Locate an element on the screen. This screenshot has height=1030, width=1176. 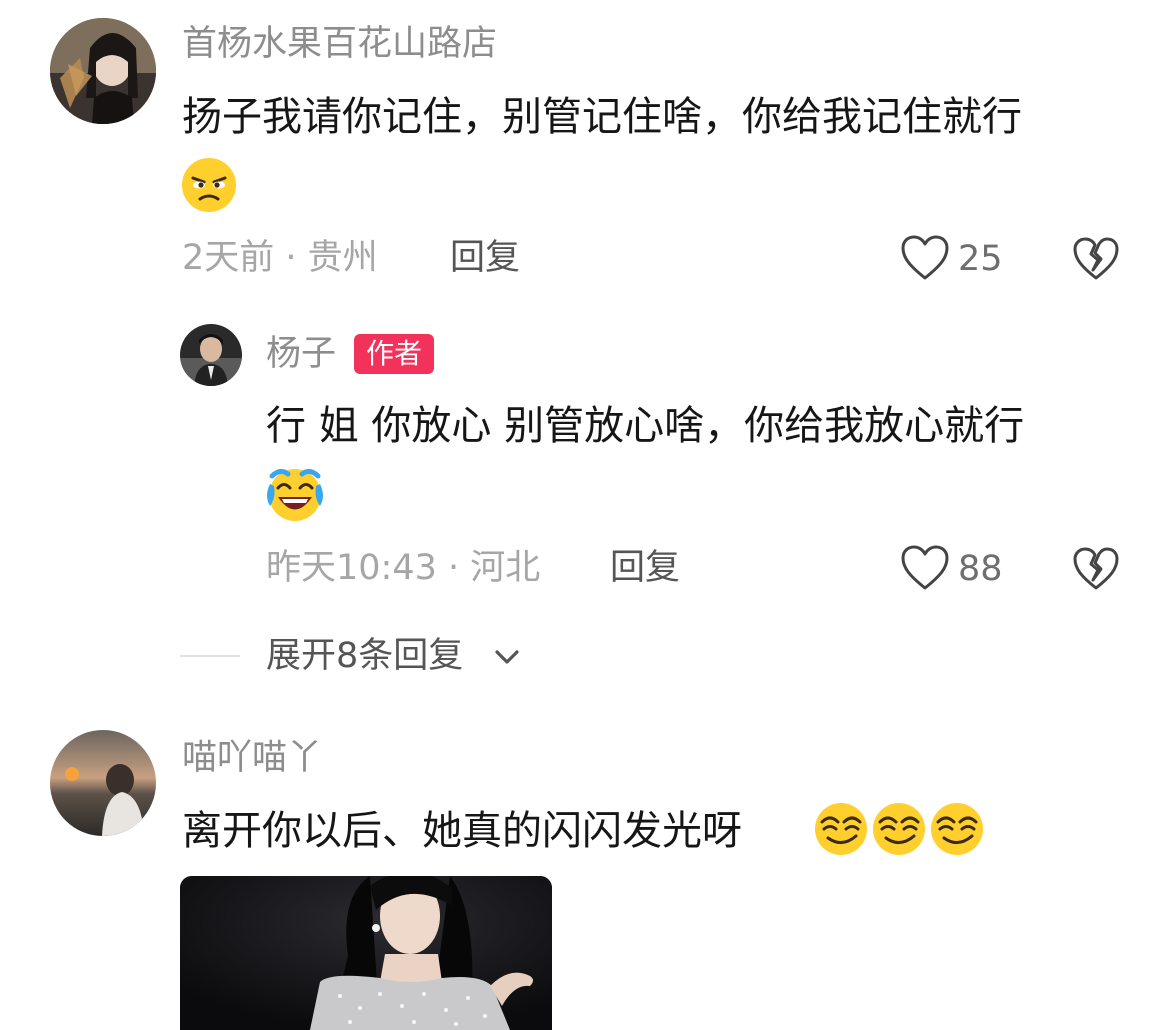
like-count: 25 is located at coordinates (980, 259).